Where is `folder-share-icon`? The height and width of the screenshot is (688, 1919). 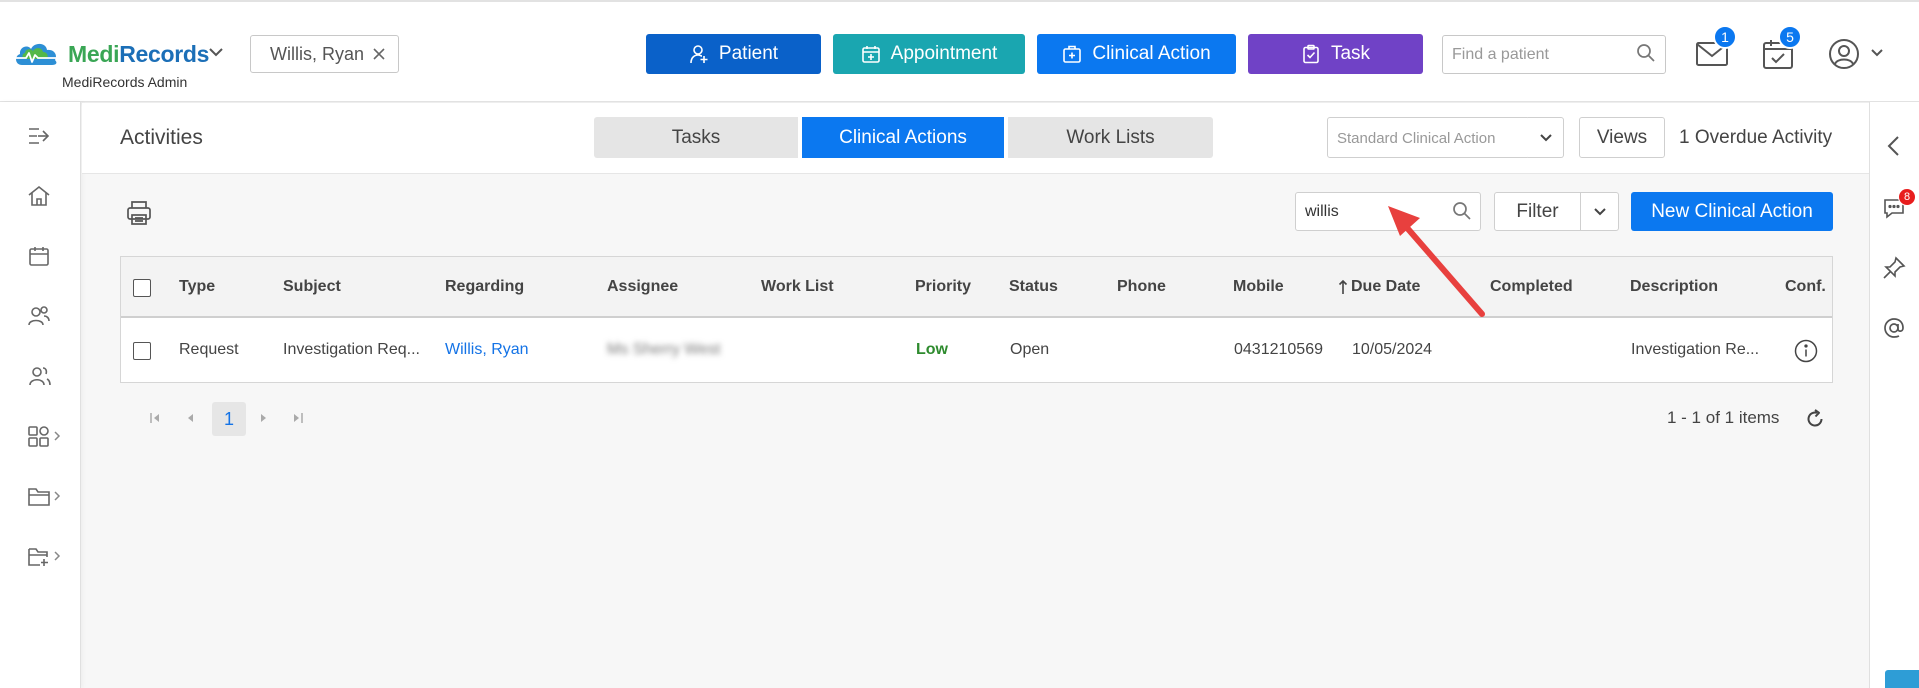 folder-share-icon is located at coordinates (38, 557).